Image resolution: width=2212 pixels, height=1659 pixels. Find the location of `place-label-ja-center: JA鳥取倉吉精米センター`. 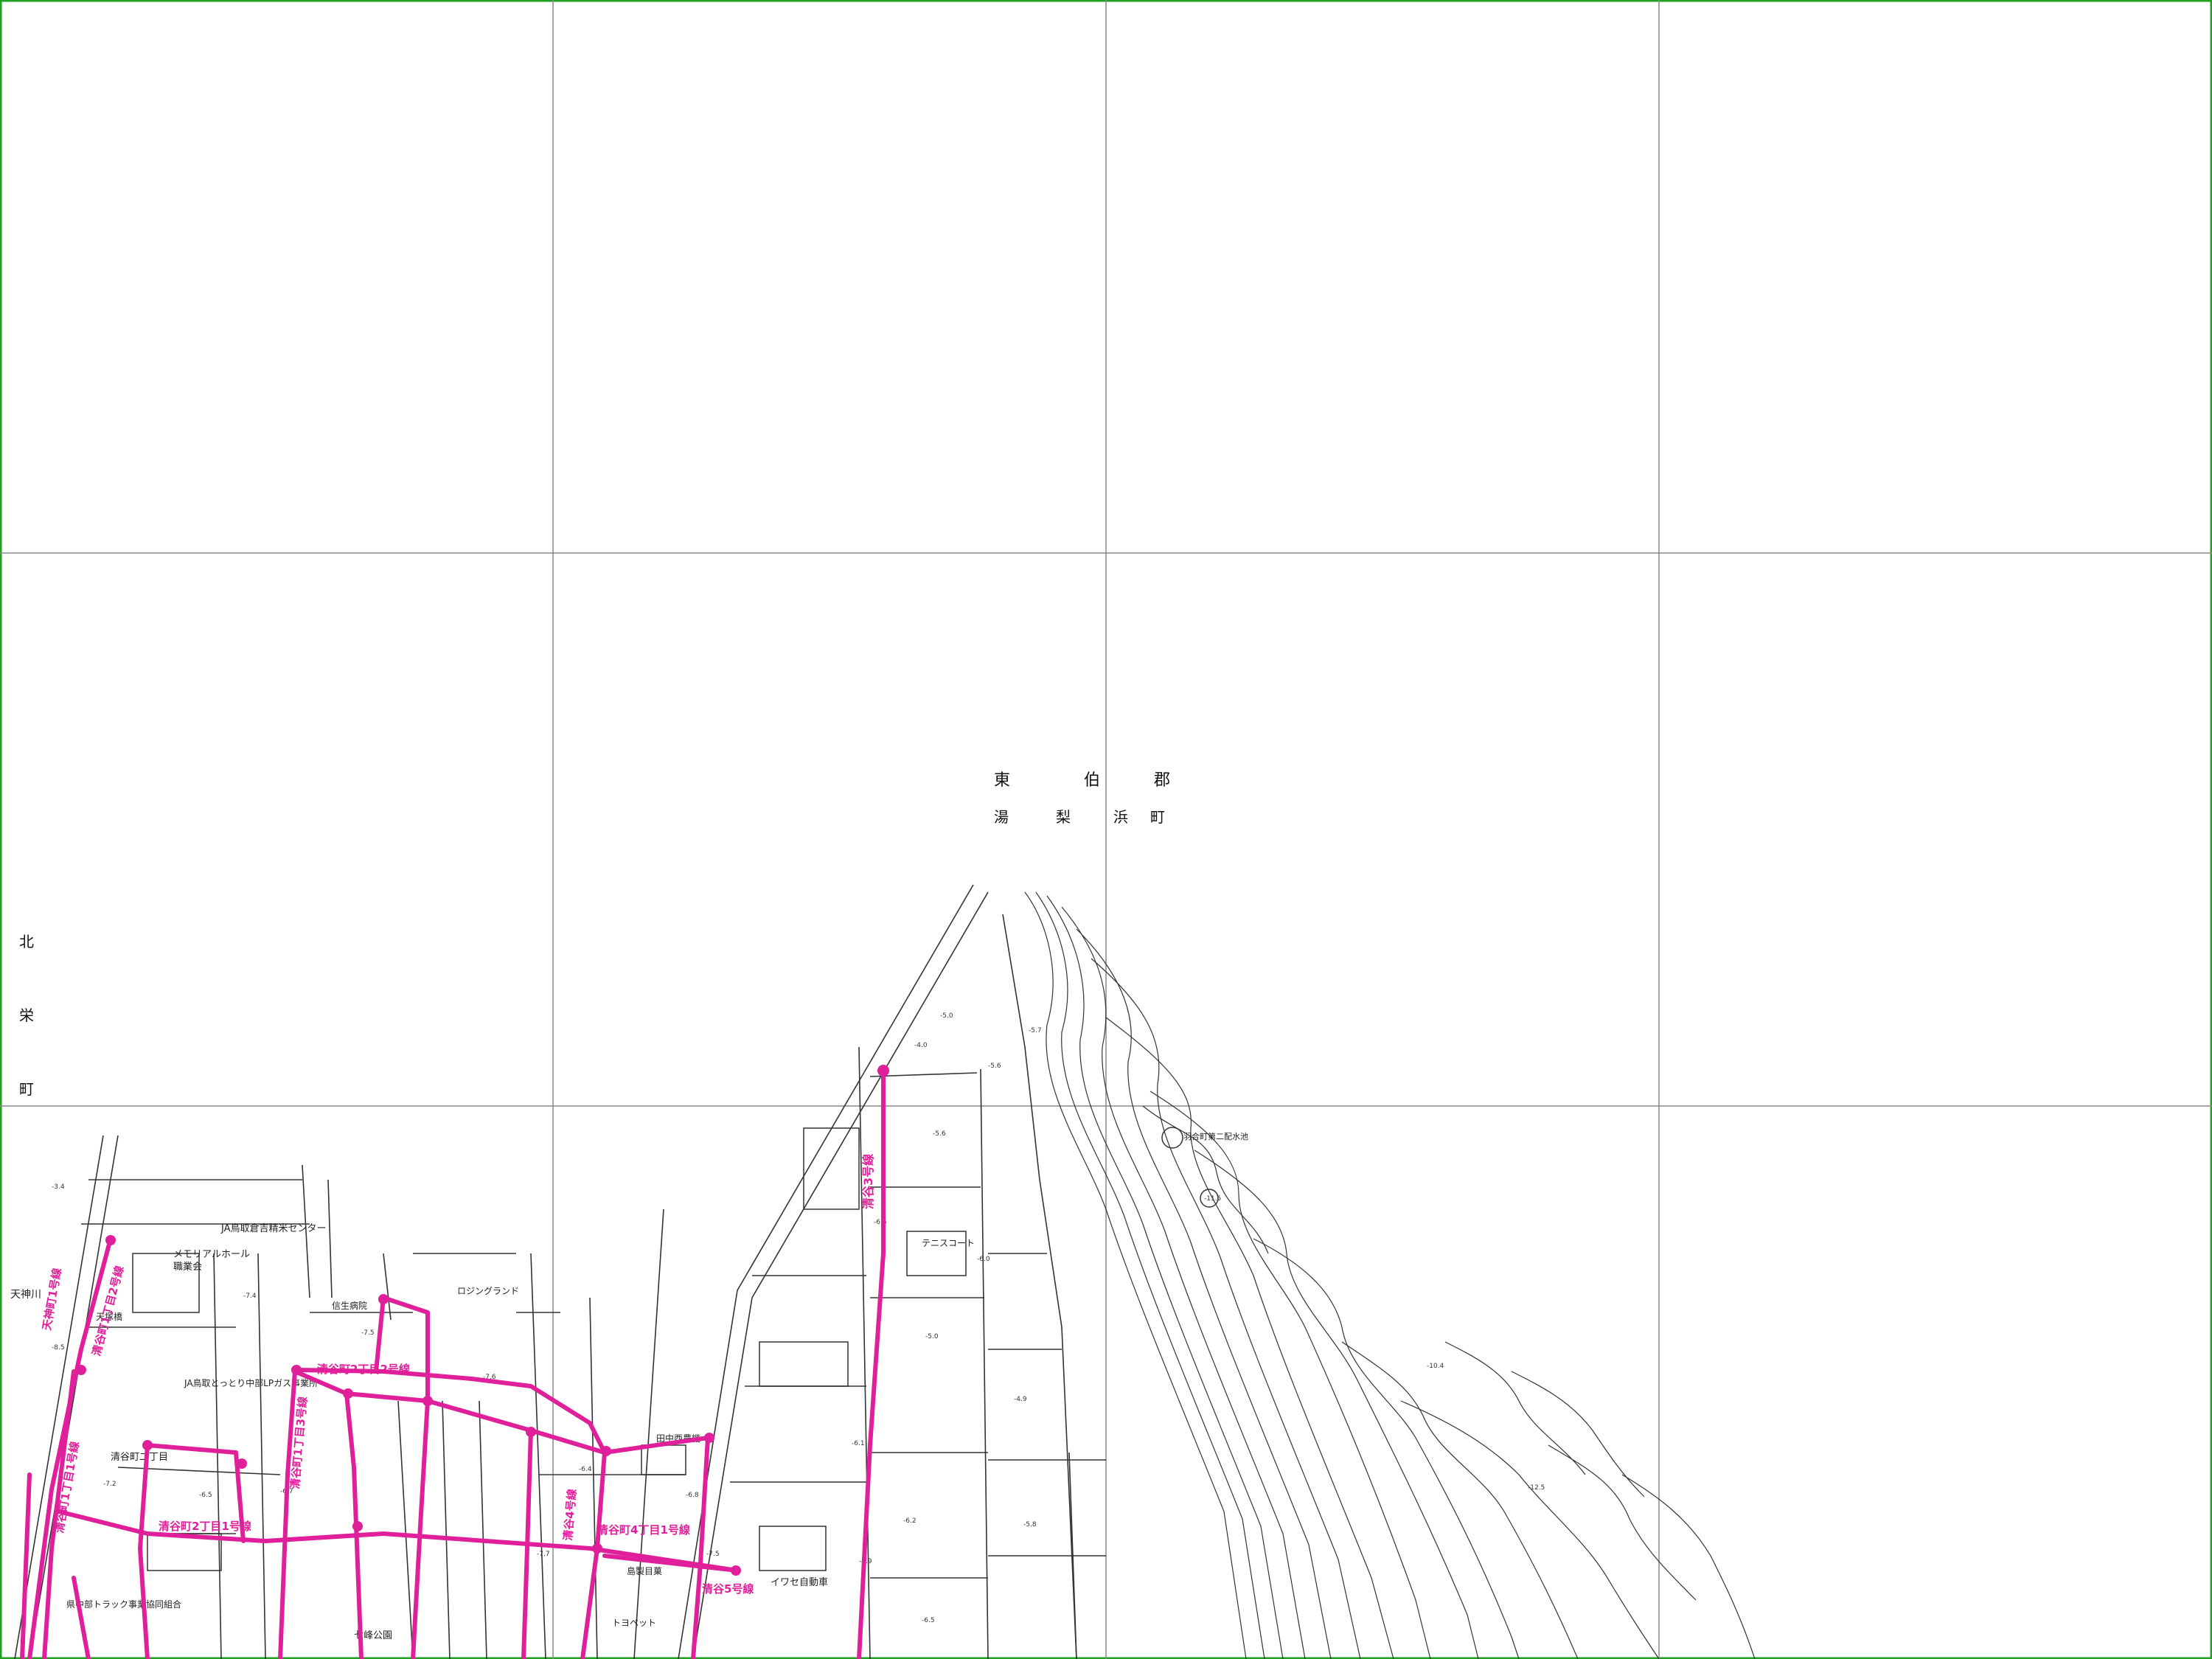

place-label-ja-center: JA鳥取倉吉精米センター is located at coordinates (273, 1228).